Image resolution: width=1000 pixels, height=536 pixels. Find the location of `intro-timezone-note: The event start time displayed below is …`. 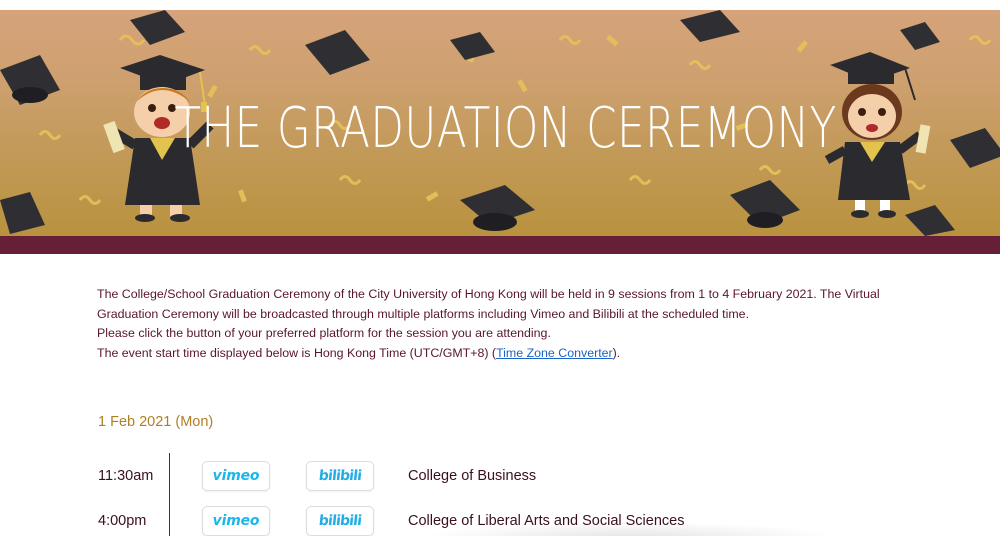

intro-timezone-note: The event start time displayed below is … is located at coordinates (497, 354).